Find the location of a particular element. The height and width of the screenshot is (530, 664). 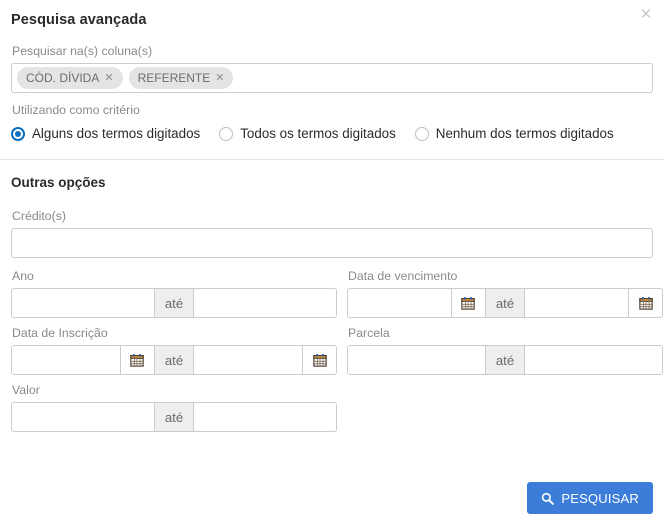

column-tag: CÓD. DÍVIDA ✕ is located at coordinates (70, 78).